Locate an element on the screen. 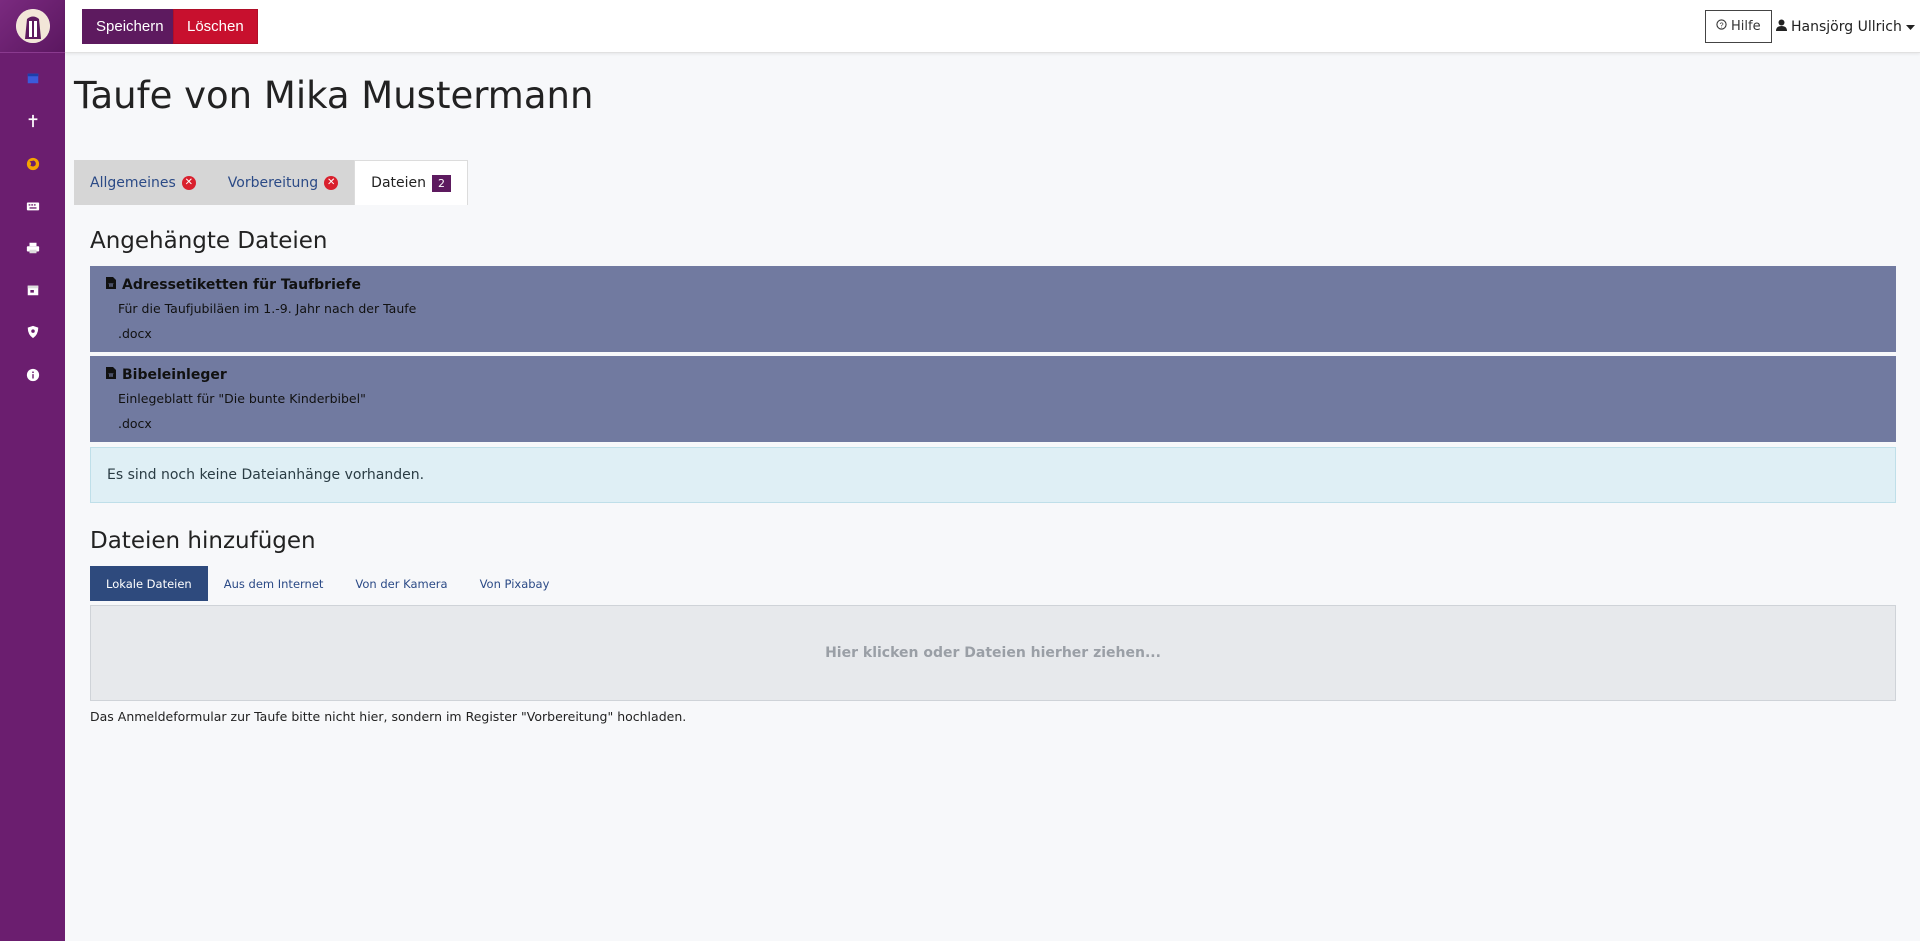 This screenshot has width=1920, height=941. calendar-check-icon is located at coordinates (32, 290).